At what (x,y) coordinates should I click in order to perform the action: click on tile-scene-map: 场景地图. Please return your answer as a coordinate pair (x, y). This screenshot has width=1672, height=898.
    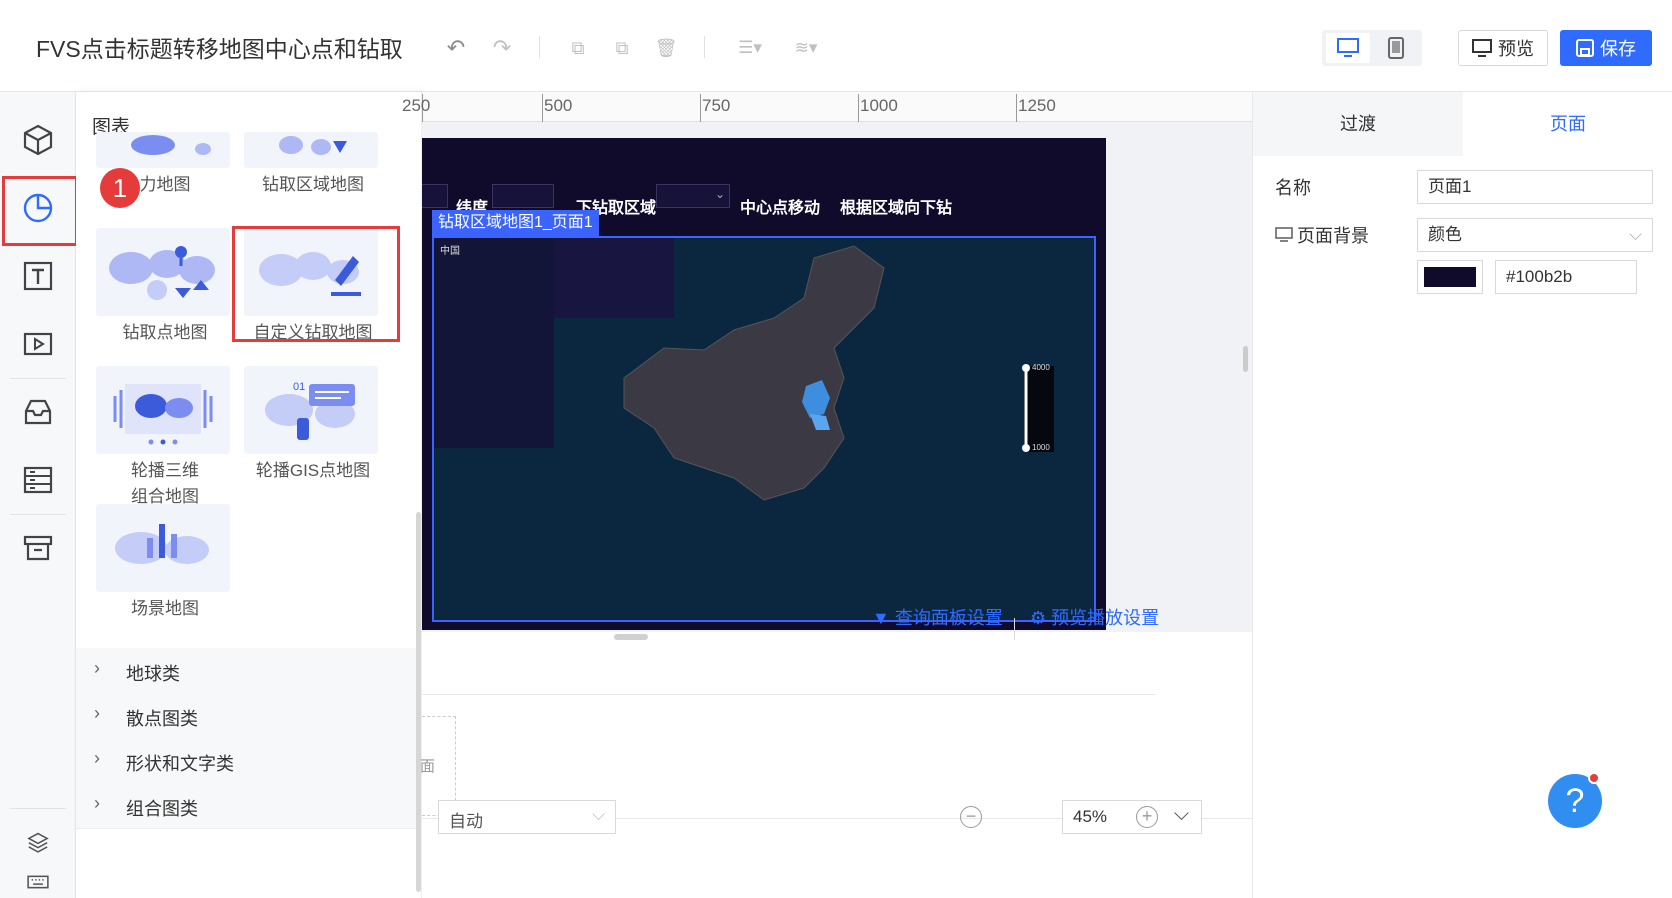
    Looking at the image, I should click on (165, 563).